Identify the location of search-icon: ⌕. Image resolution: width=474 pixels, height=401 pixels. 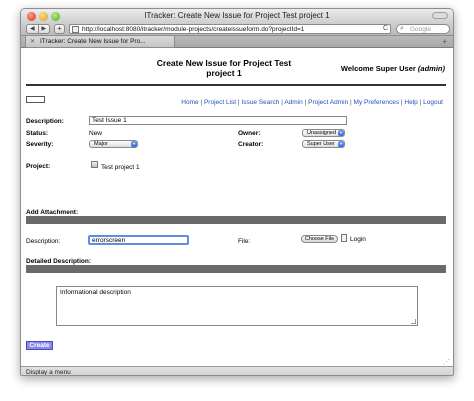
(402, 28).